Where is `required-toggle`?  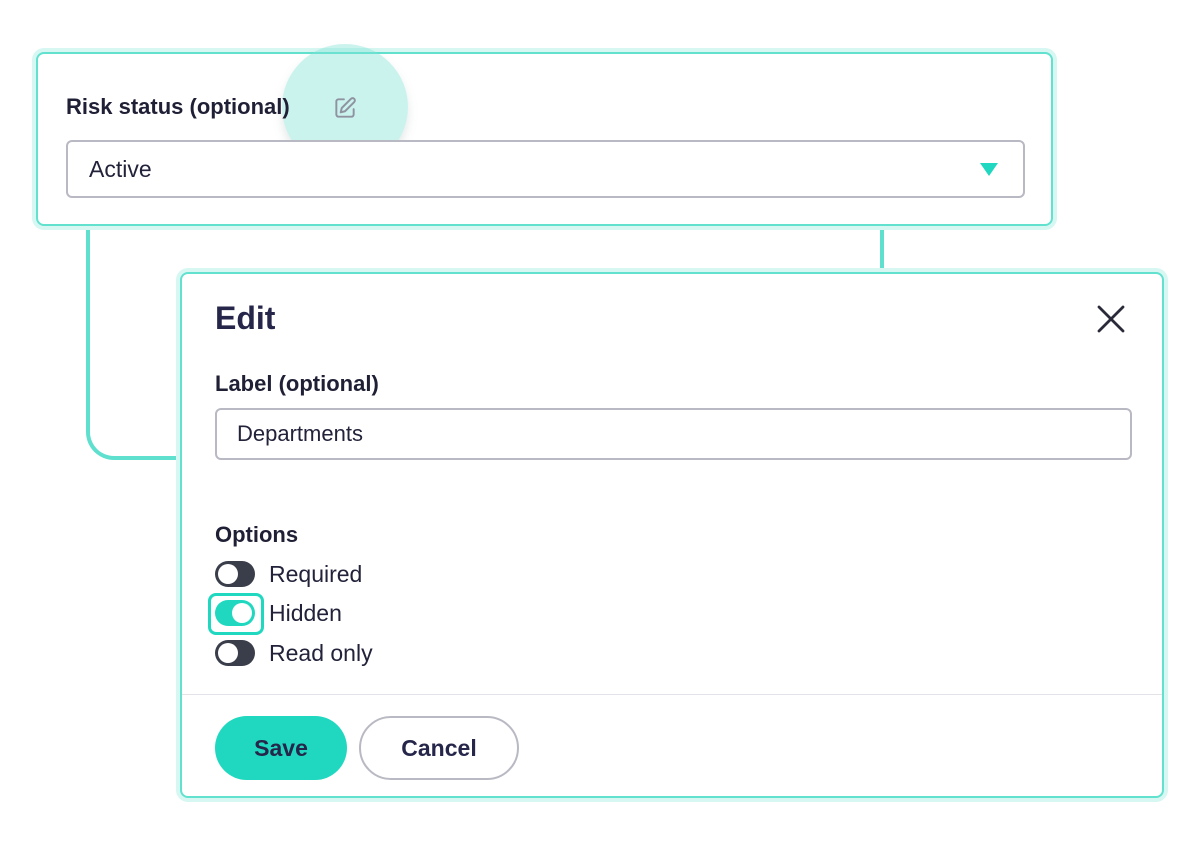
required-toggle is located at coordinates (235, 574).